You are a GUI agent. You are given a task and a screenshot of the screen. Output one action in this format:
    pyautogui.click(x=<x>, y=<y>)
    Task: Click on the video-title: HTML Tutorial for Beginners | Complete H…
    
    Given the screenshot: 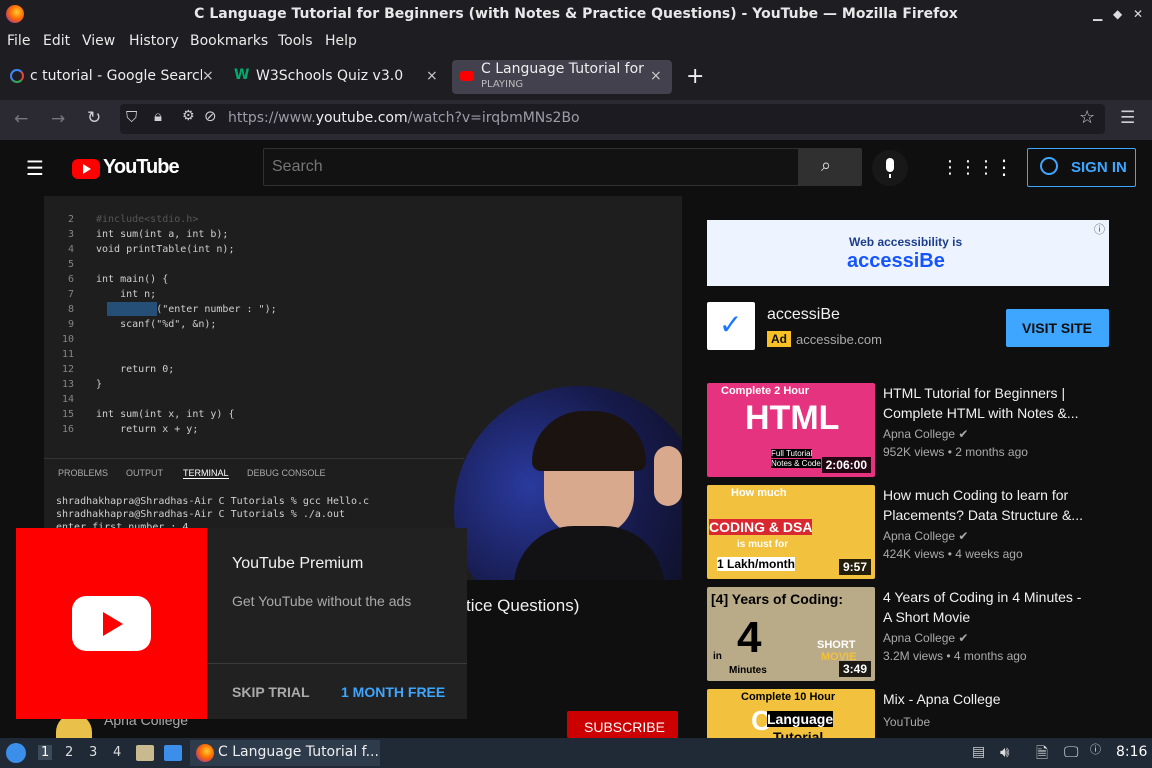 What is the action you would take?
    pyautogui.click(x=988, y=403)
    